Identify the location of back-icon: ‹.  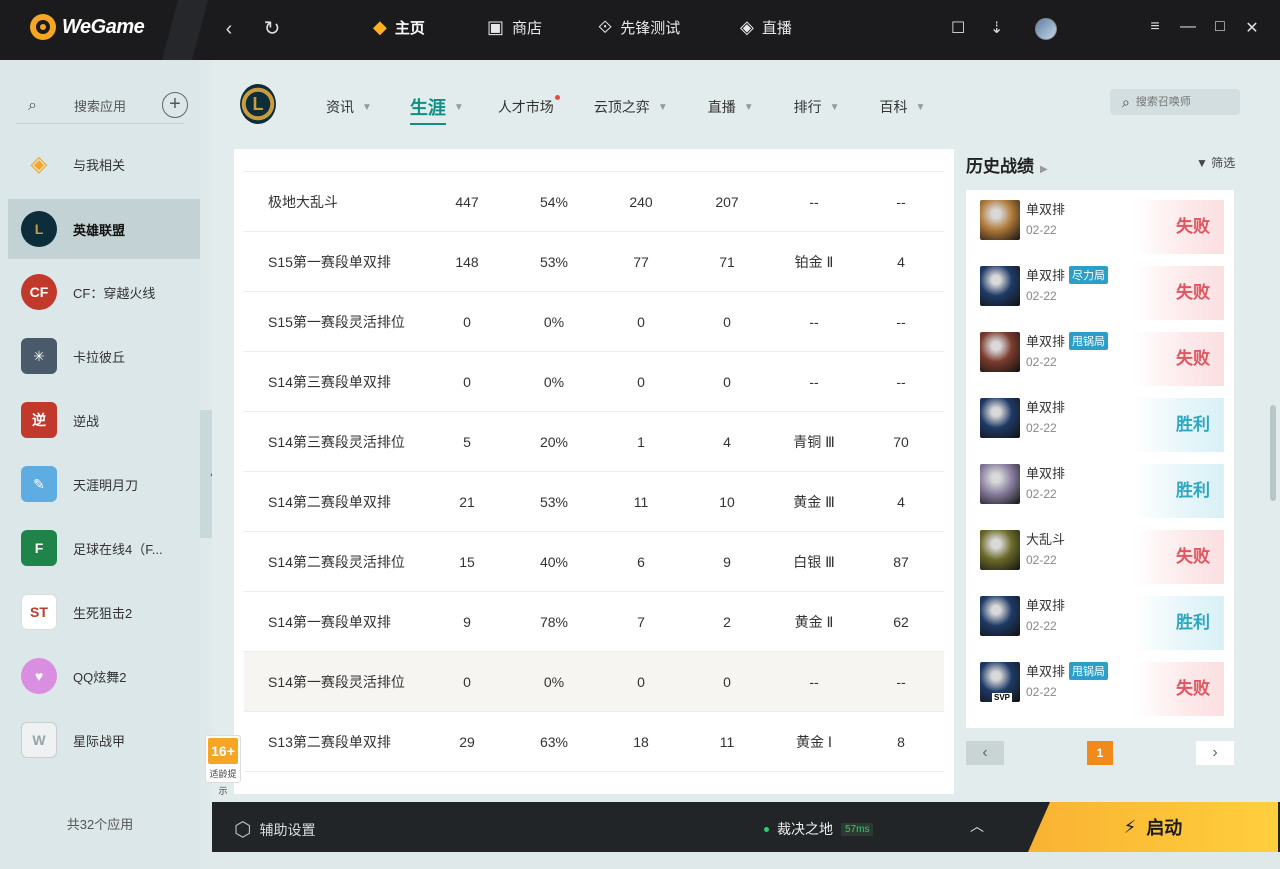
(229, 29).